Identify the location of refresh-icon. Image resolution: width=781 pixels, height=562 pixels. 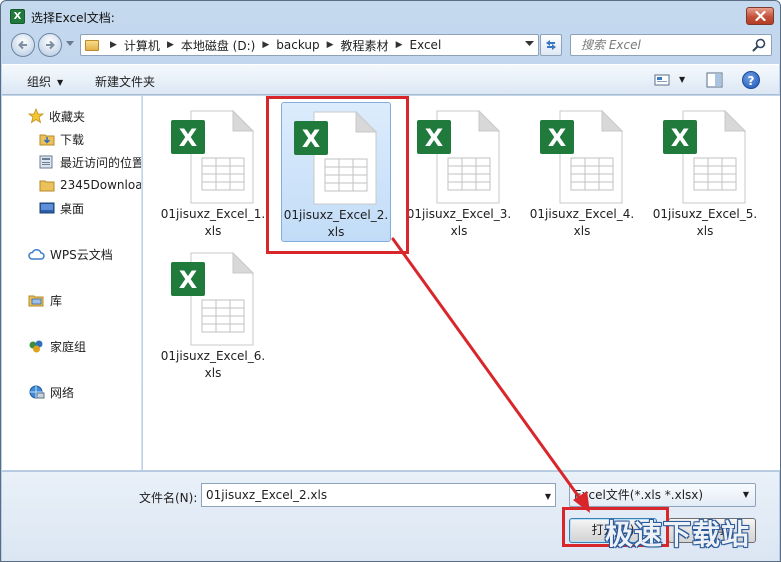
(551, 45).